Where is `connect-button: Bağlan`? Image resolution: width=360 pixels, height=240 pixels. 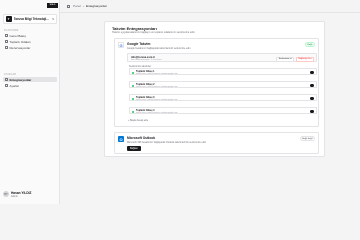
connect-button: Bağlan is located at coordinates (134, 148).